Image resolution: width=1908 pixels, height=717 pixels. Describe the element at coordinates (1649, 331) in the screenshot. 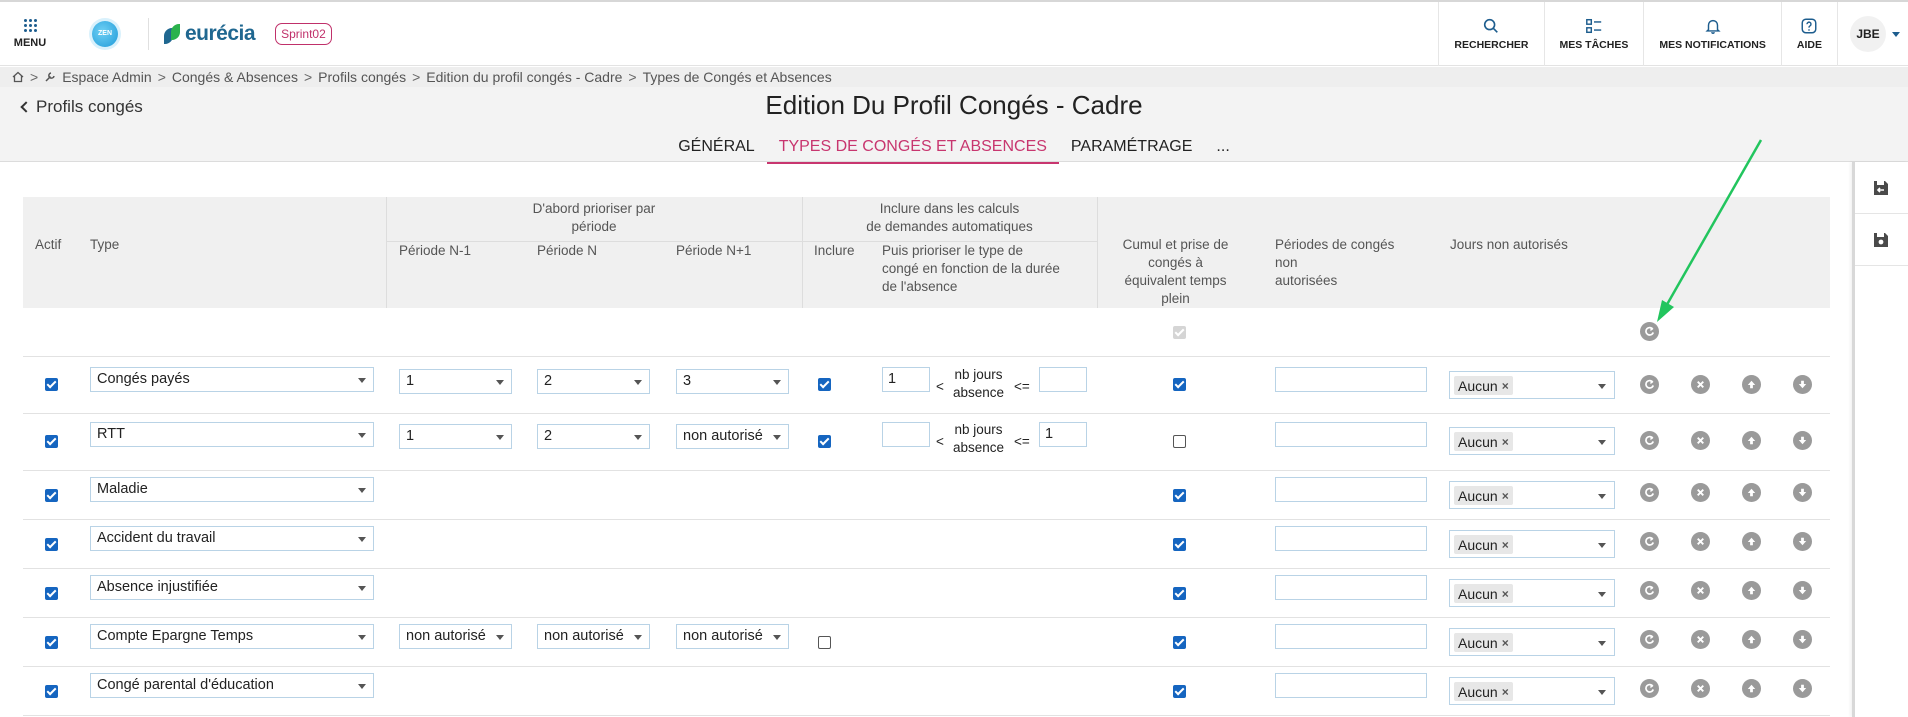

I see `reset-all-button` at that location.